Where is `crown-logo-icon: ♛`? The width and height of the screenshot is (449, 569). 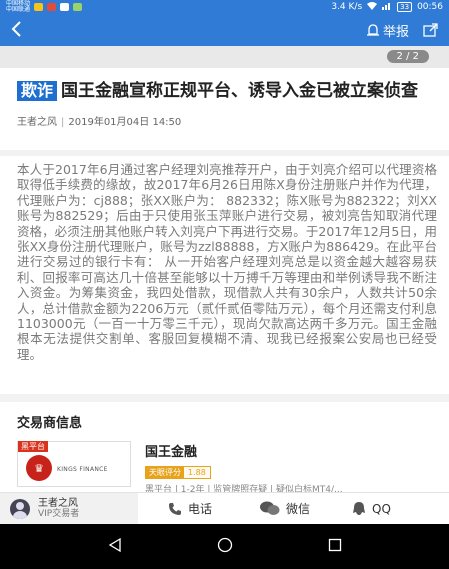 crown-logo-icon: ♛ is located at coordinates (39, 468).